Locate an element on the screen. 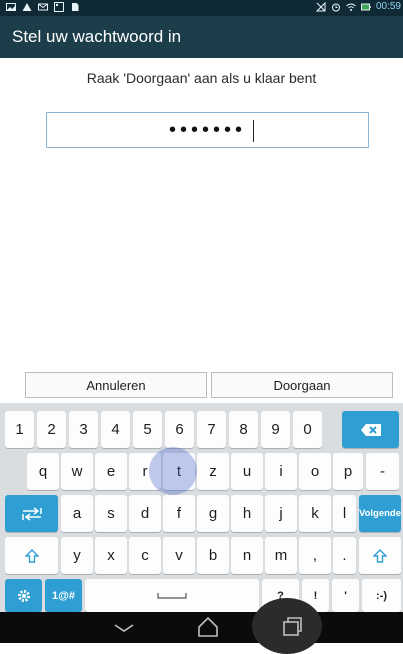  key-smiley: :-) is located at coordinates (381, 595).